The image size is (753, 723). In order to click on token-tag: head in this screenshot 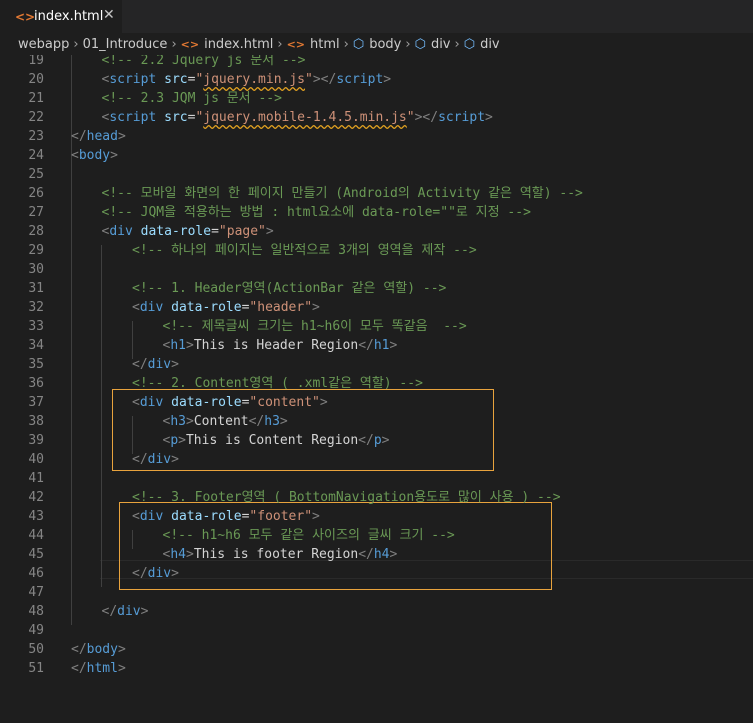, I will do `click(102, 136)`.